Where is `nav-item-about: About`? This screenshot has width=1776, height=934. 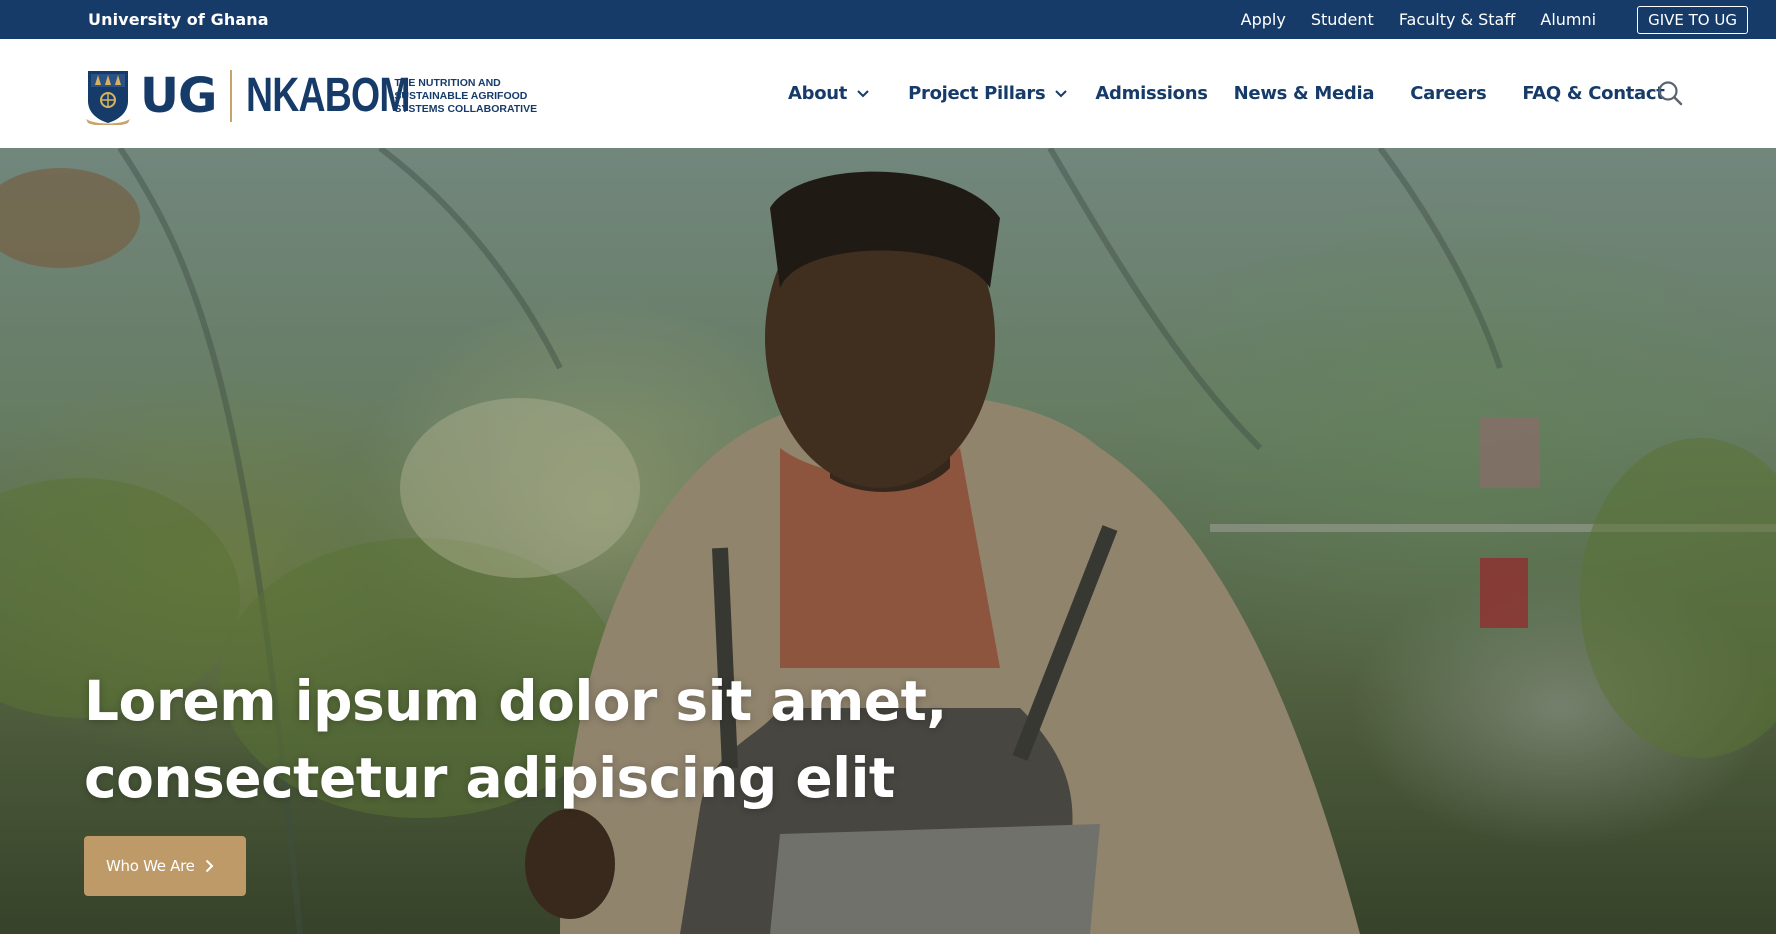
nav-item-about: About is located at coordinates (828, 93).